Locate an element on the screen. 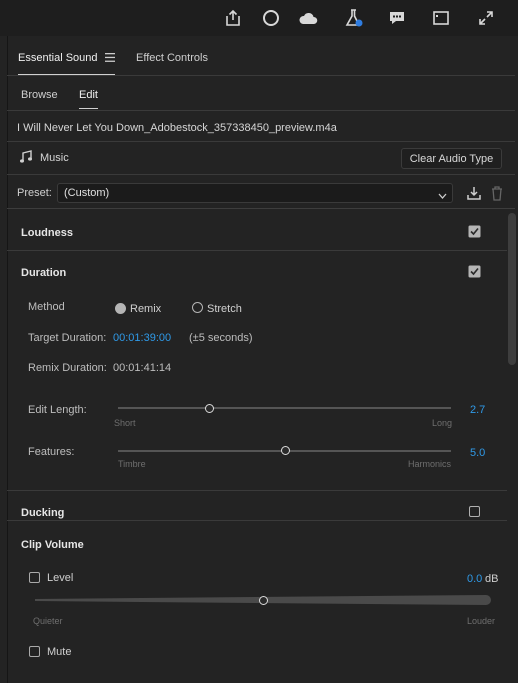  features-label: Features: is located at coordinates (51, 452).